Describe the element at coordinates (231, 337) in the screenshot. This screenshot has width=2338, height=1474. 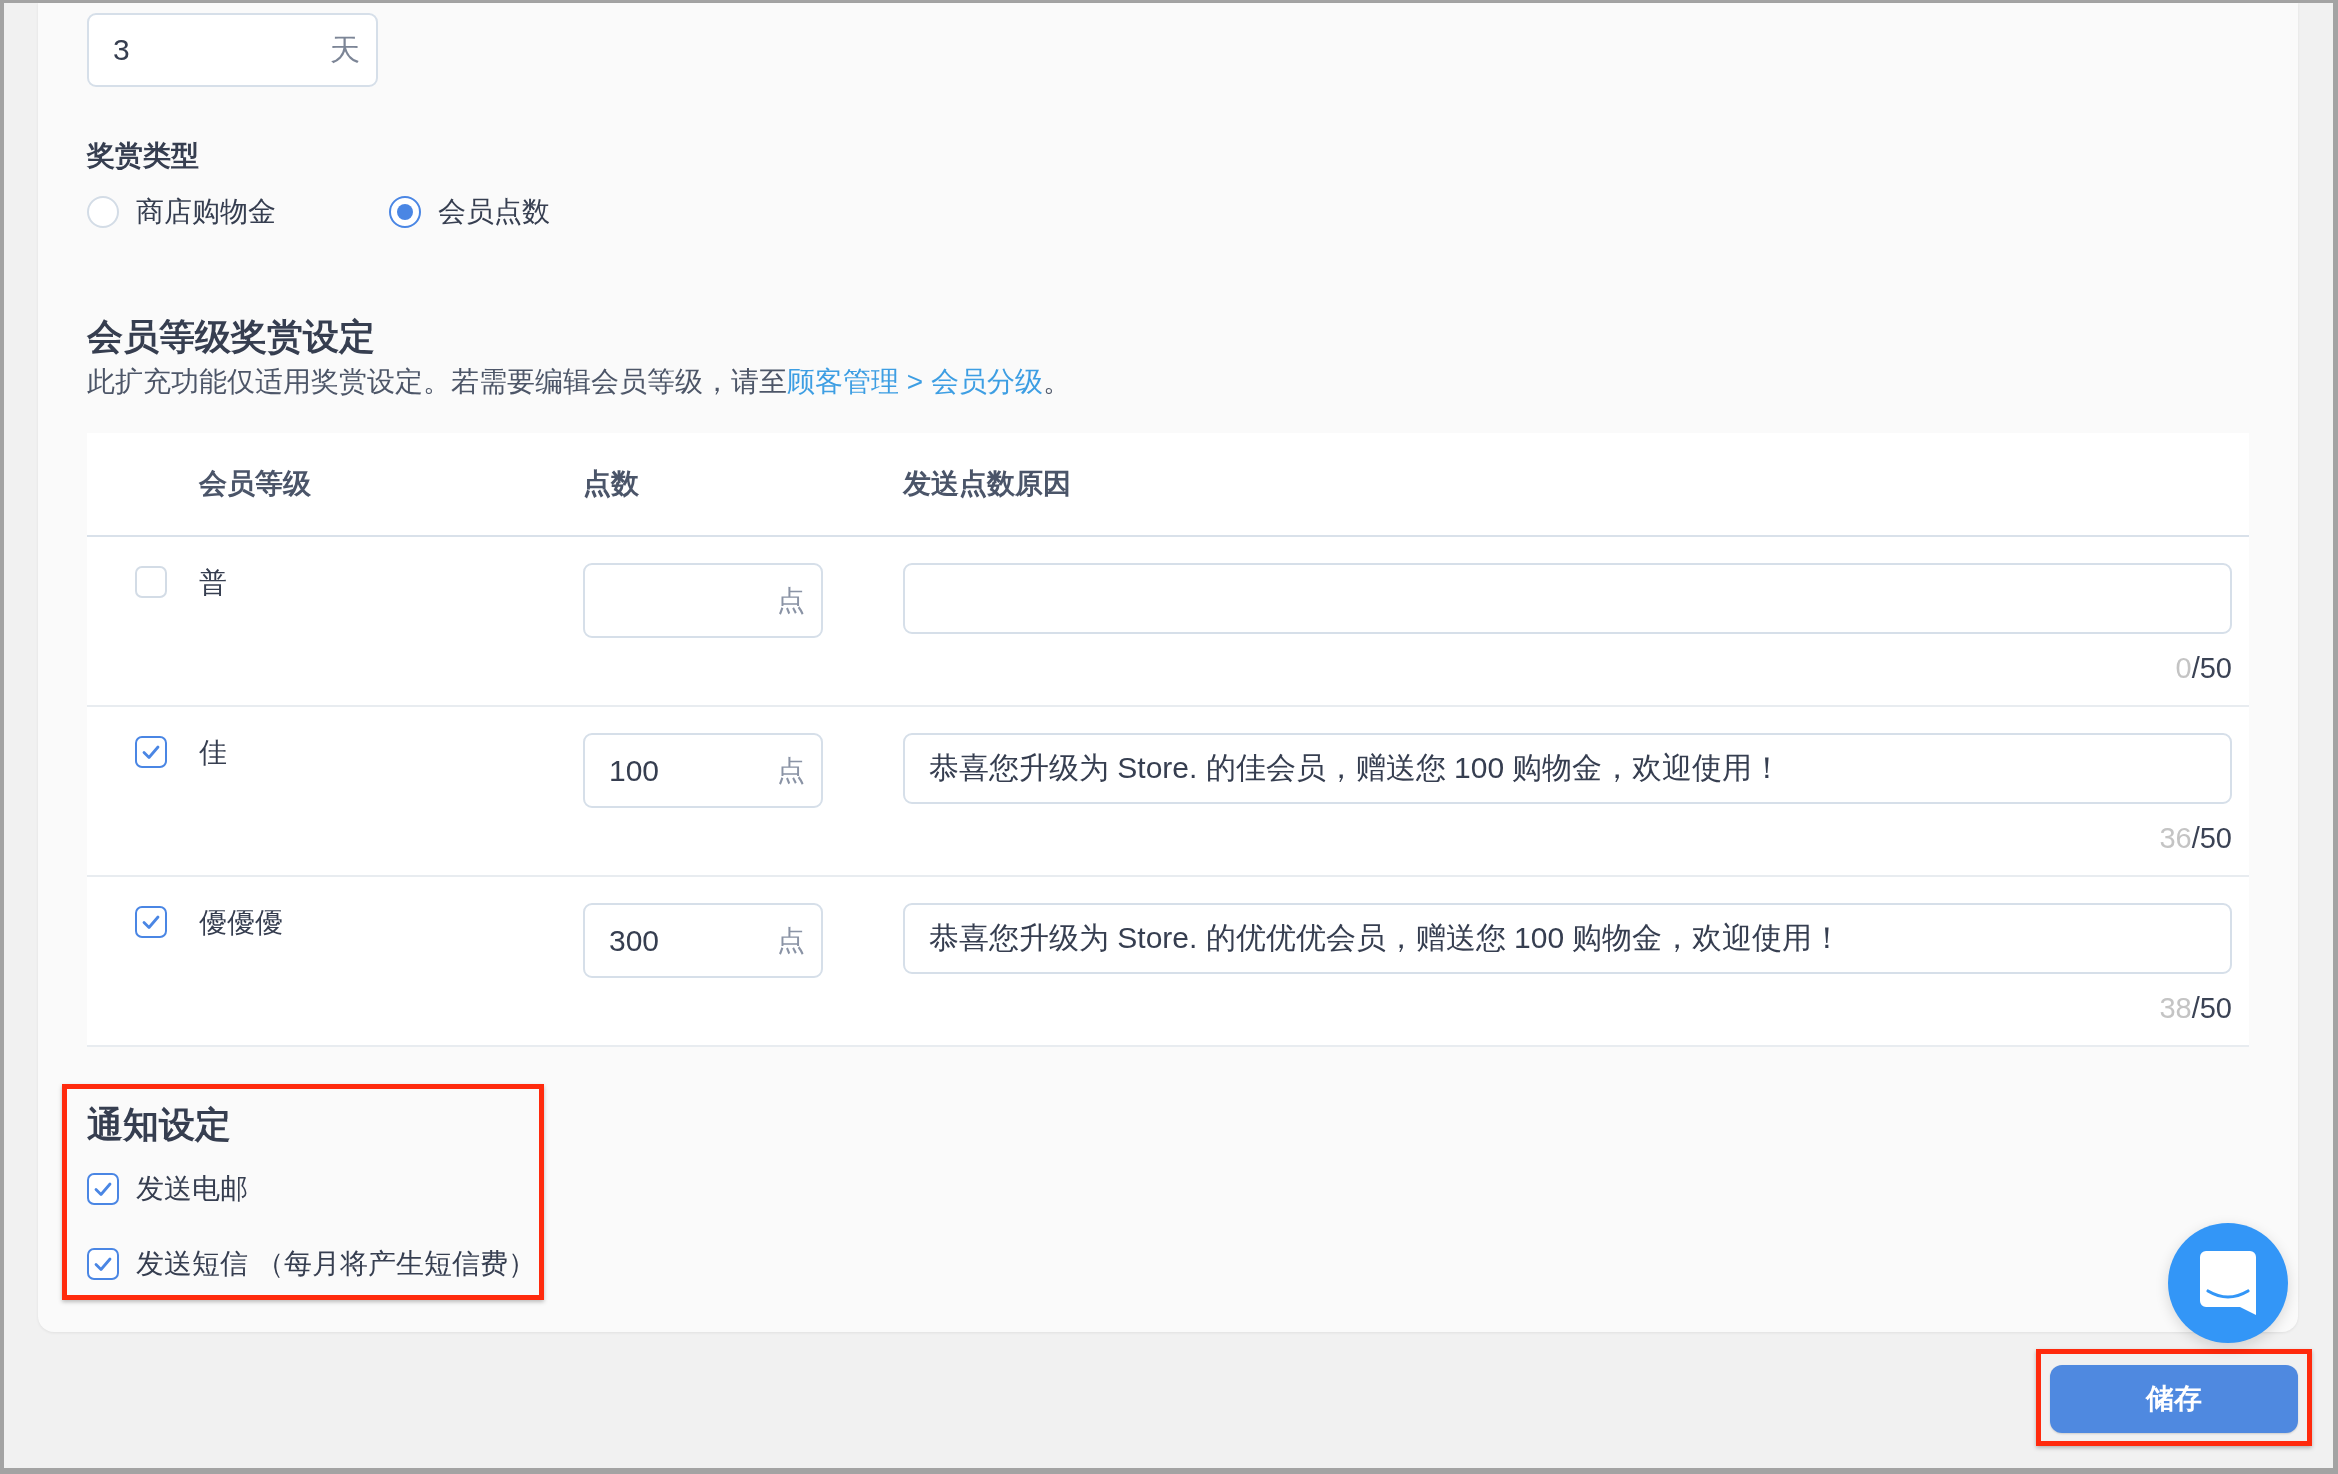
I see `section-title: 会员等级奖赏设定` at that location.